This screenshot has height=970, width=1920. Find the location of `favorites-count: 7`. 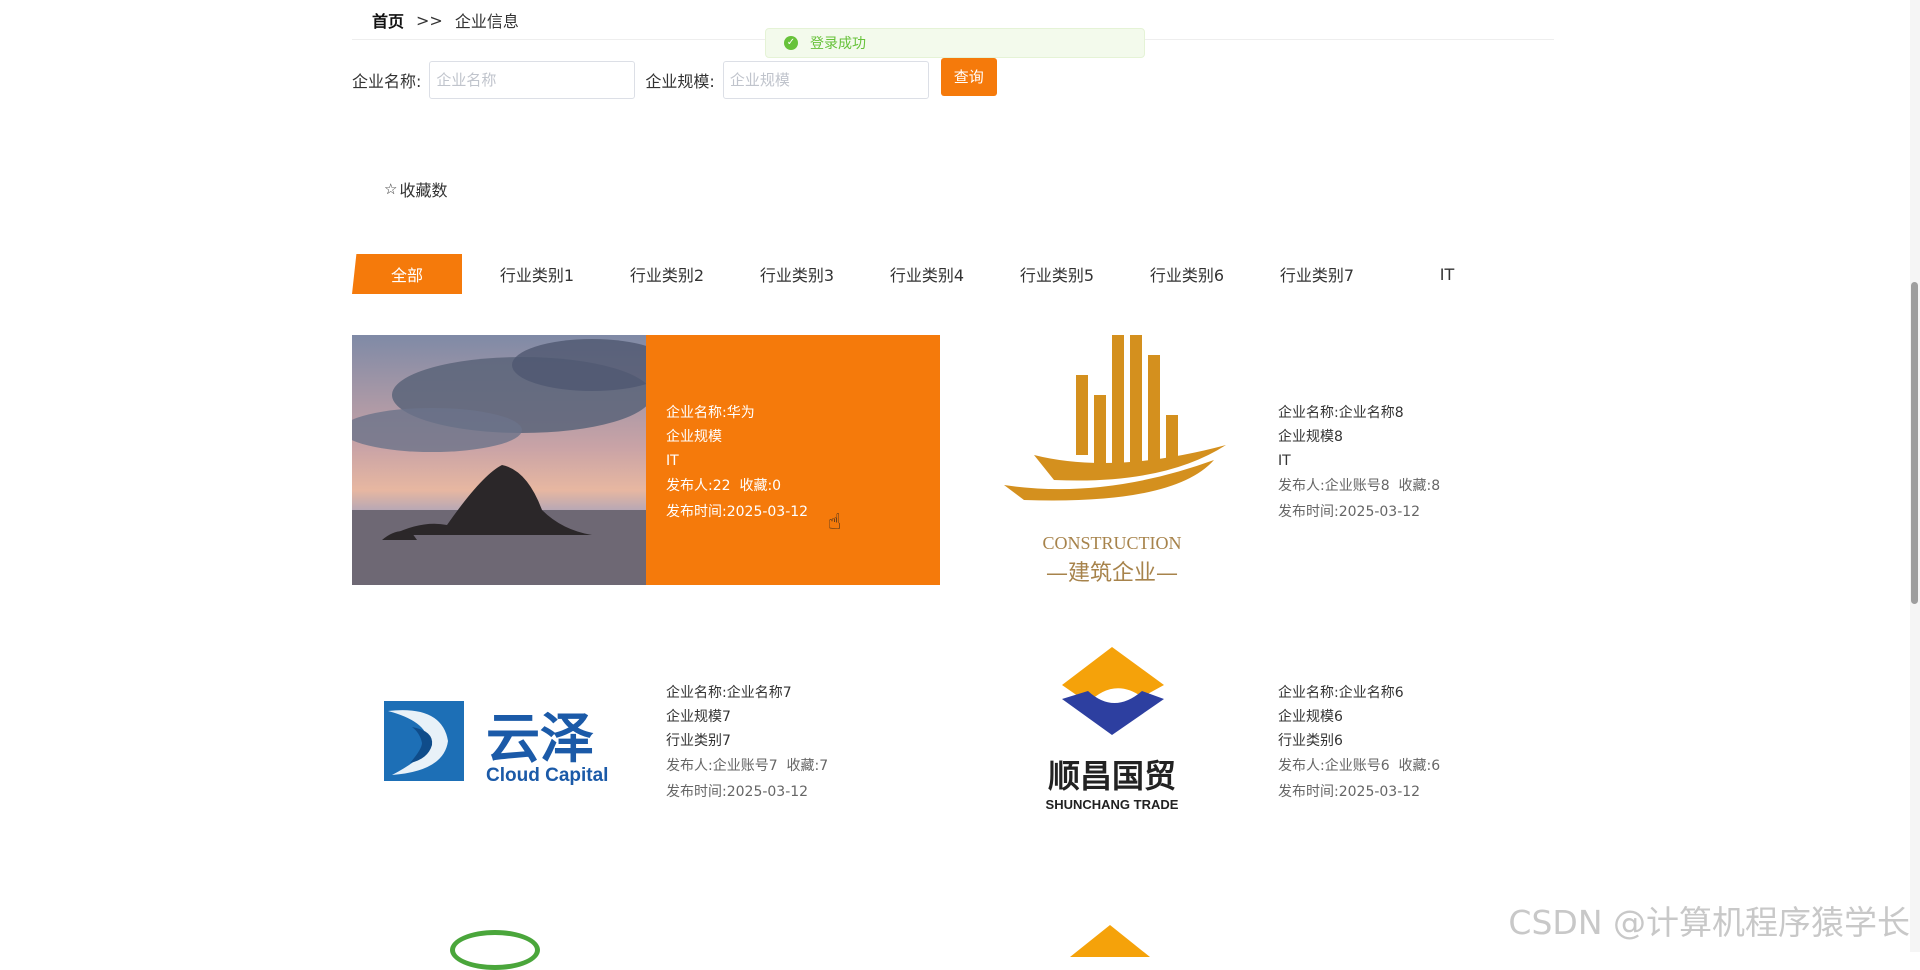

favorites-count: 7 is located at coordinates (824, 766).